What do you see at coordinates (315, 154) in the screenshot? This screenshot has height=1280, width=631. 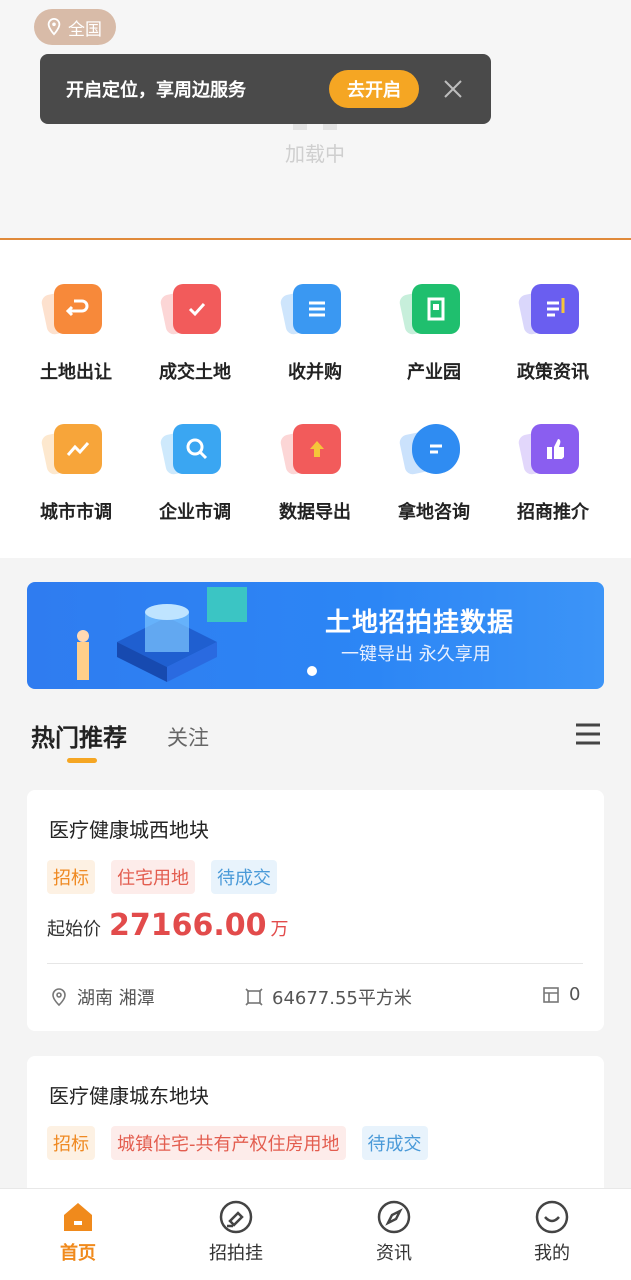 I see `loading-text: 加载中` at bounding box center [315, 154].